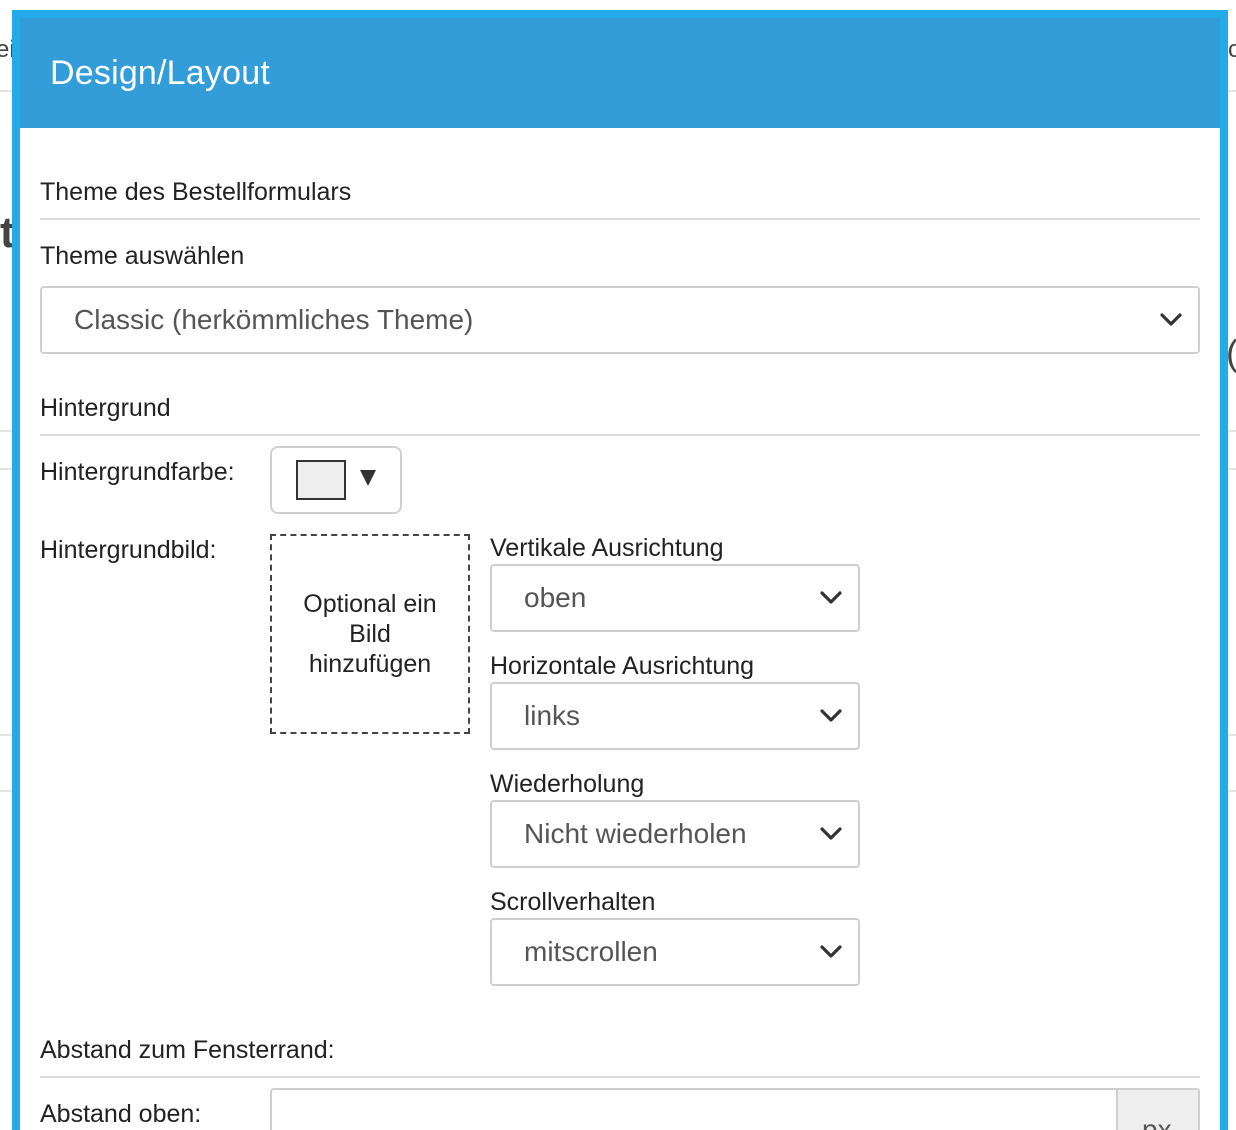 The width and height of the screenshot is (1236, 1130). I want to click on theme-select: Classic (herkömmliches Theme), so click(620, 320).